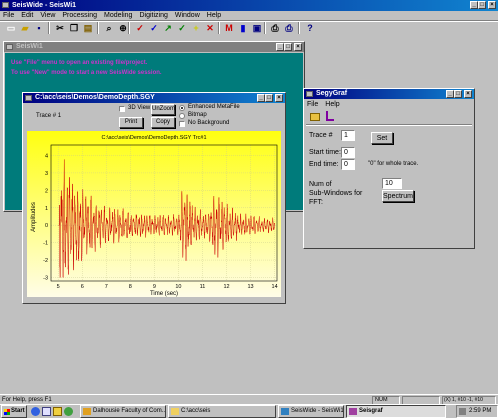  Describe the element at coordinates (229, 28) in the screenshot. I see `m-icon: M` at that location.